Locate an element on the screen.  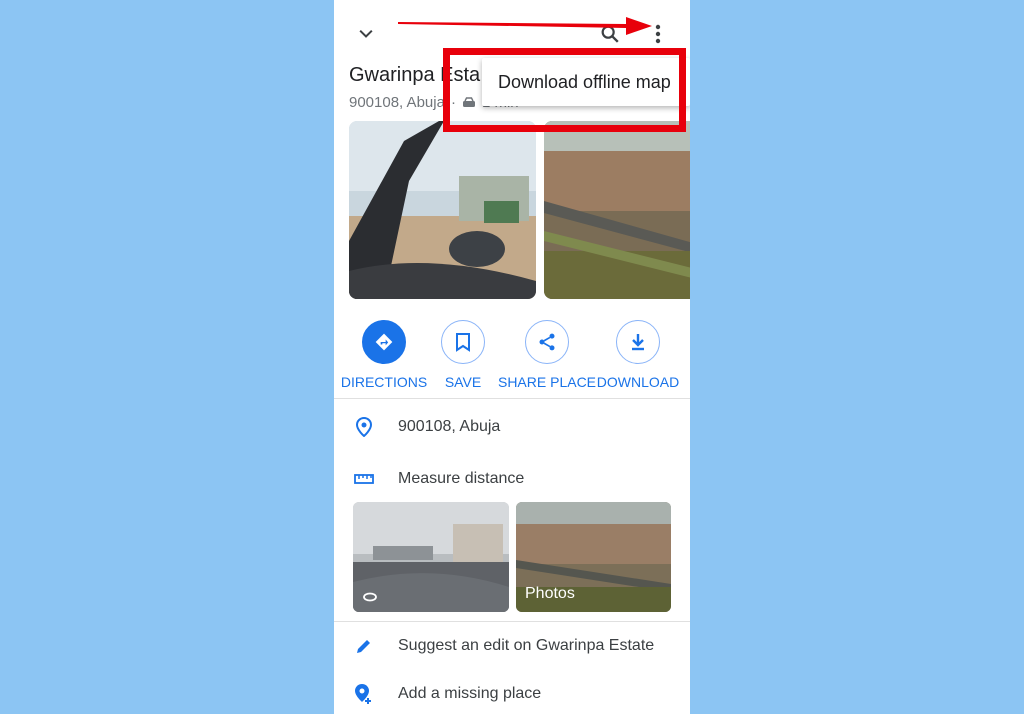
360-view-icon is located at coordinates (370, 597).